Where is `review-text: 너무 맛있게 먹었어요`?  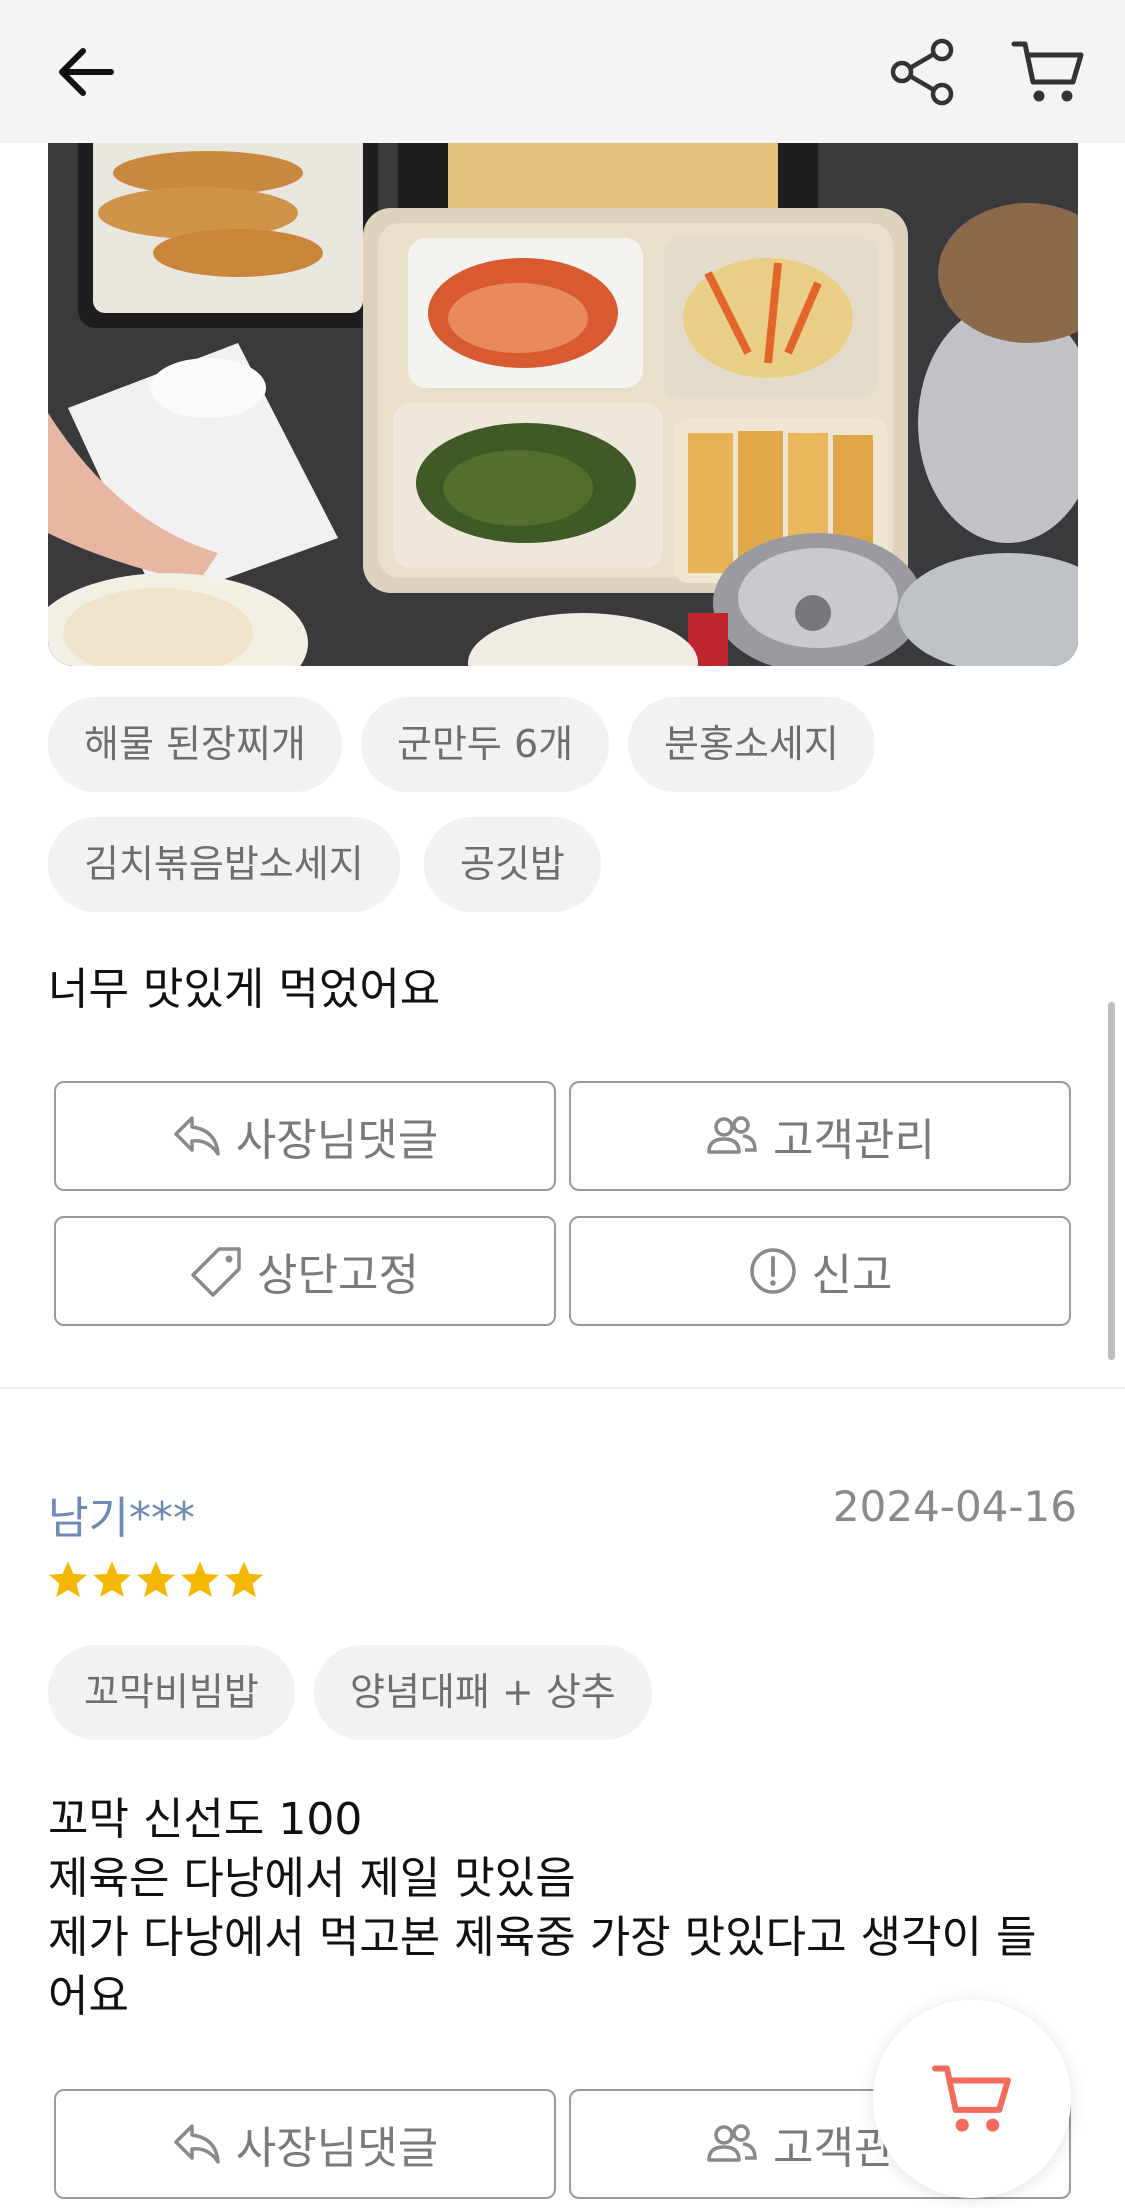
review-text: 너무 맛있게 먹었어요 is located at coordinates (244, 989).